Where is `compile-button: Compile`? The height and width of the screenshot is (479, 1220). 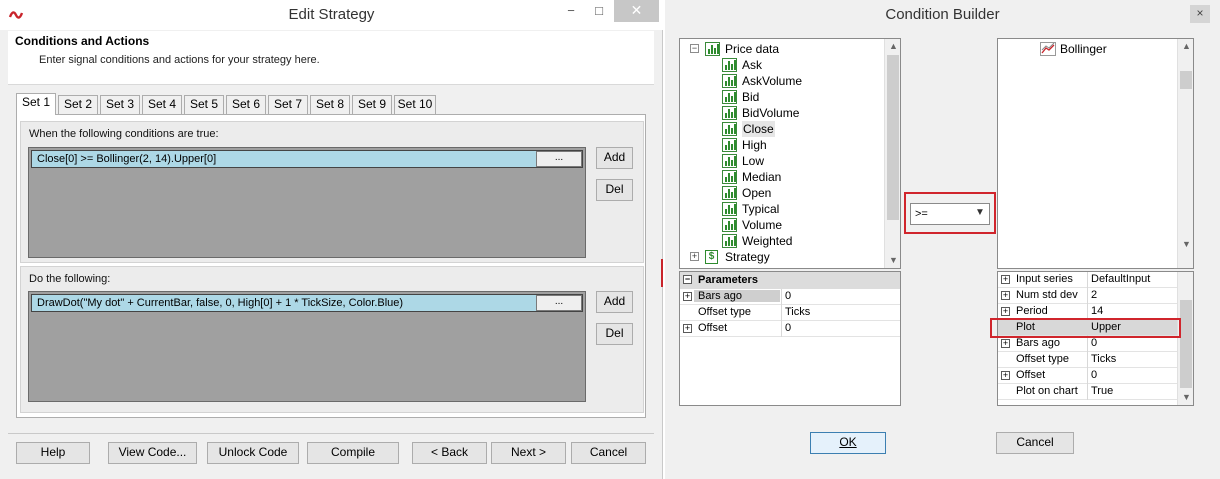 compile-button: Compile is located at coordinates (353, 453).